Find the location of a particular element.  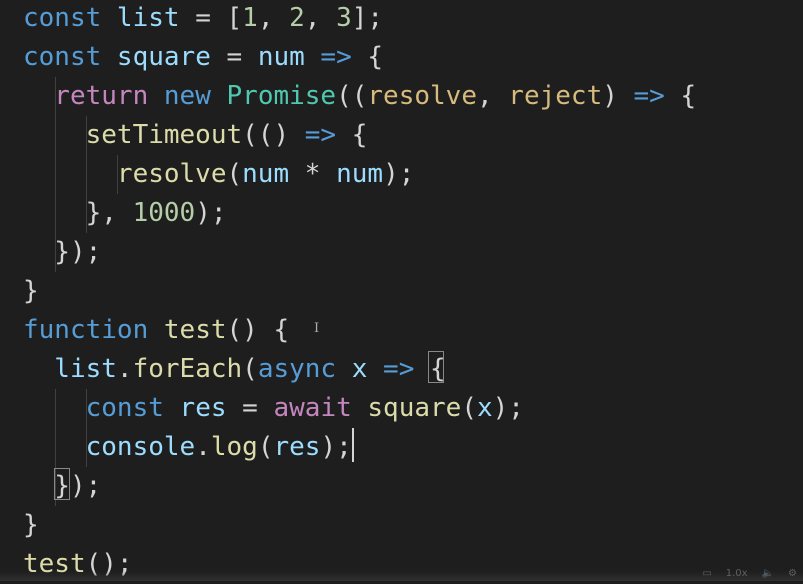

code-token: setTimeout is located at coordinates (133, 135).